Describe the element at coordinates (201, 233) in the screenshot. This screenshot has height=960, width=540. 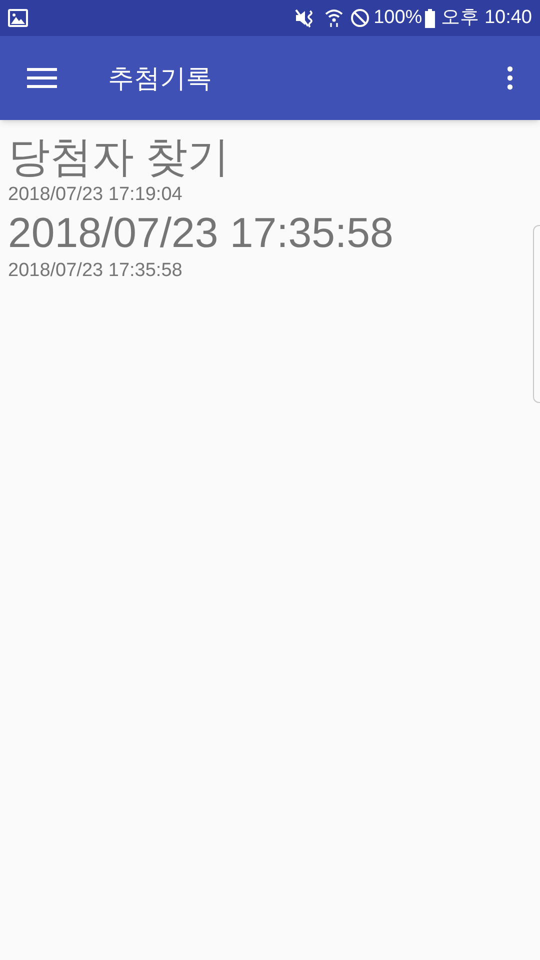
I see `record-title: 2018/07/23 17:35:58` at that location.